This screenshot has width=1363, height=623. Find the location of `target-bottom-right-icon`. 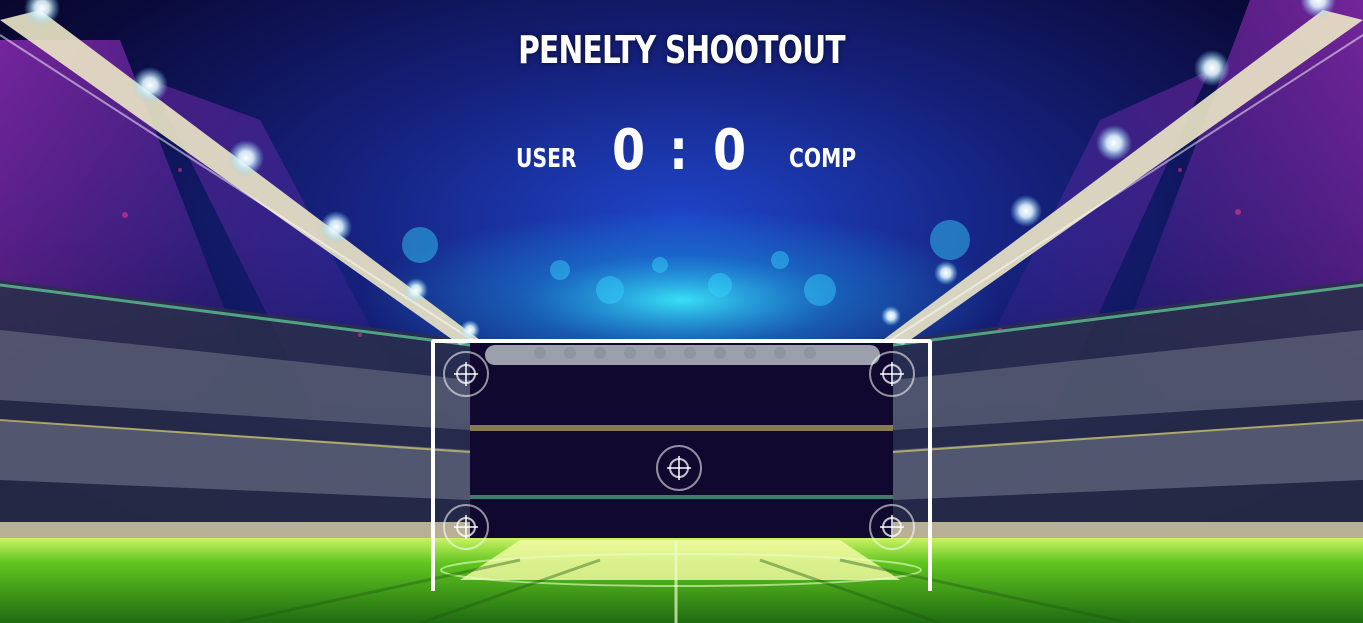

target-bottom-right-icon is located at coordinates (892, 527).